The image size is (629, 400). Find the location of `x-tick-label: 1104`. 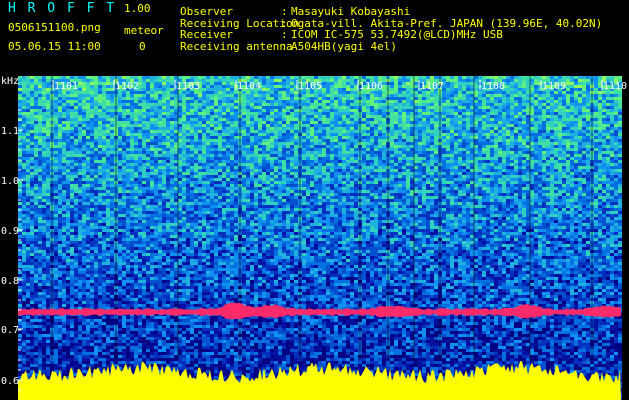

x-tick-label: 1104 is located at coordinates (249, 86).